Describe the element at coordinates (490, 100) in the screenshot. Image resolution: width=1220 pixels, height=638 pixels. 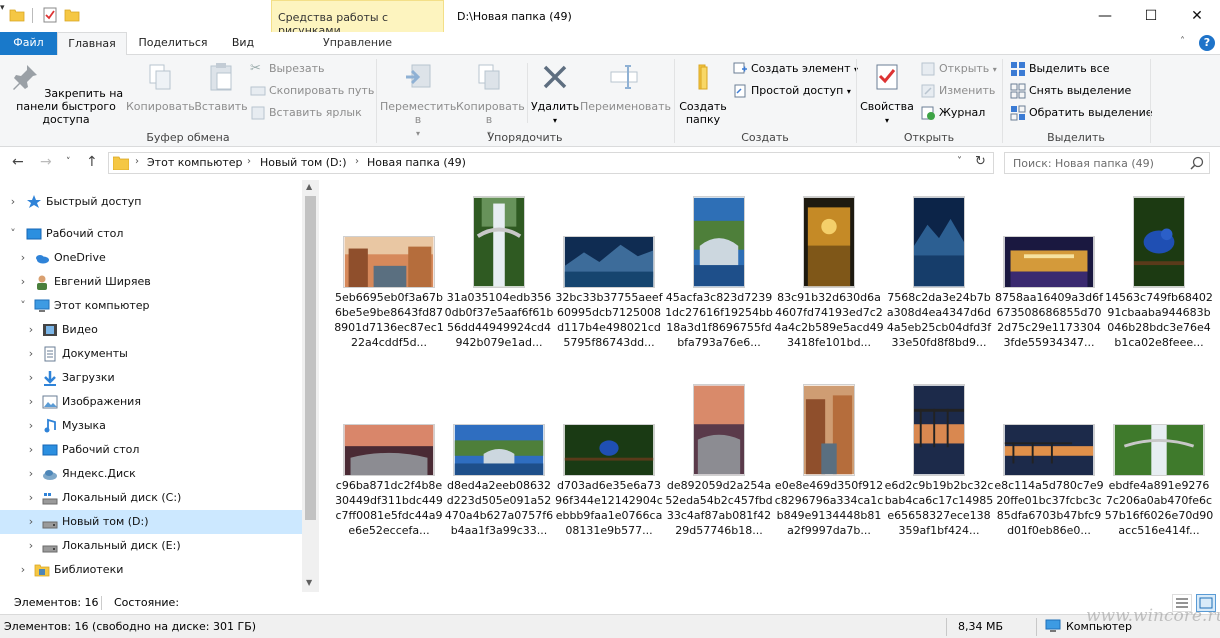
I see `copy-to-button: Копировать в ▾` at that location.